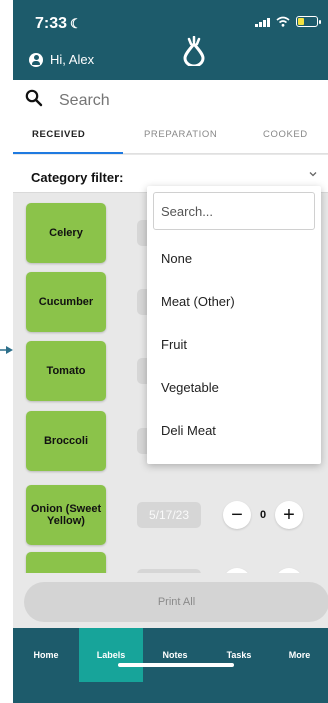  What do you see at coordinates (111, 655) in the screenshot?
I see `nav-labels: Labels` at bounding box center [111, 655].